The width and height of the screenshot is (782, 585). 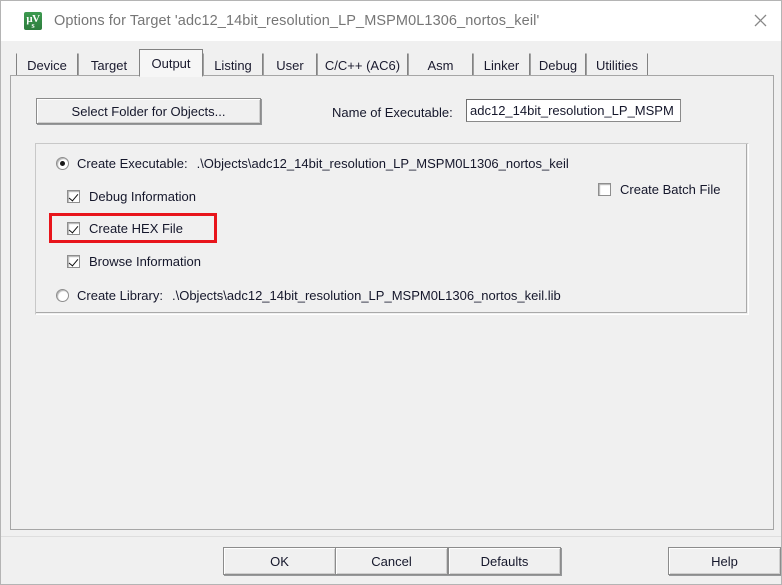 What do you see at coordinates (290, 64) in the screenshot?
I see `tab-user: User` at bounding box center [290, 64].